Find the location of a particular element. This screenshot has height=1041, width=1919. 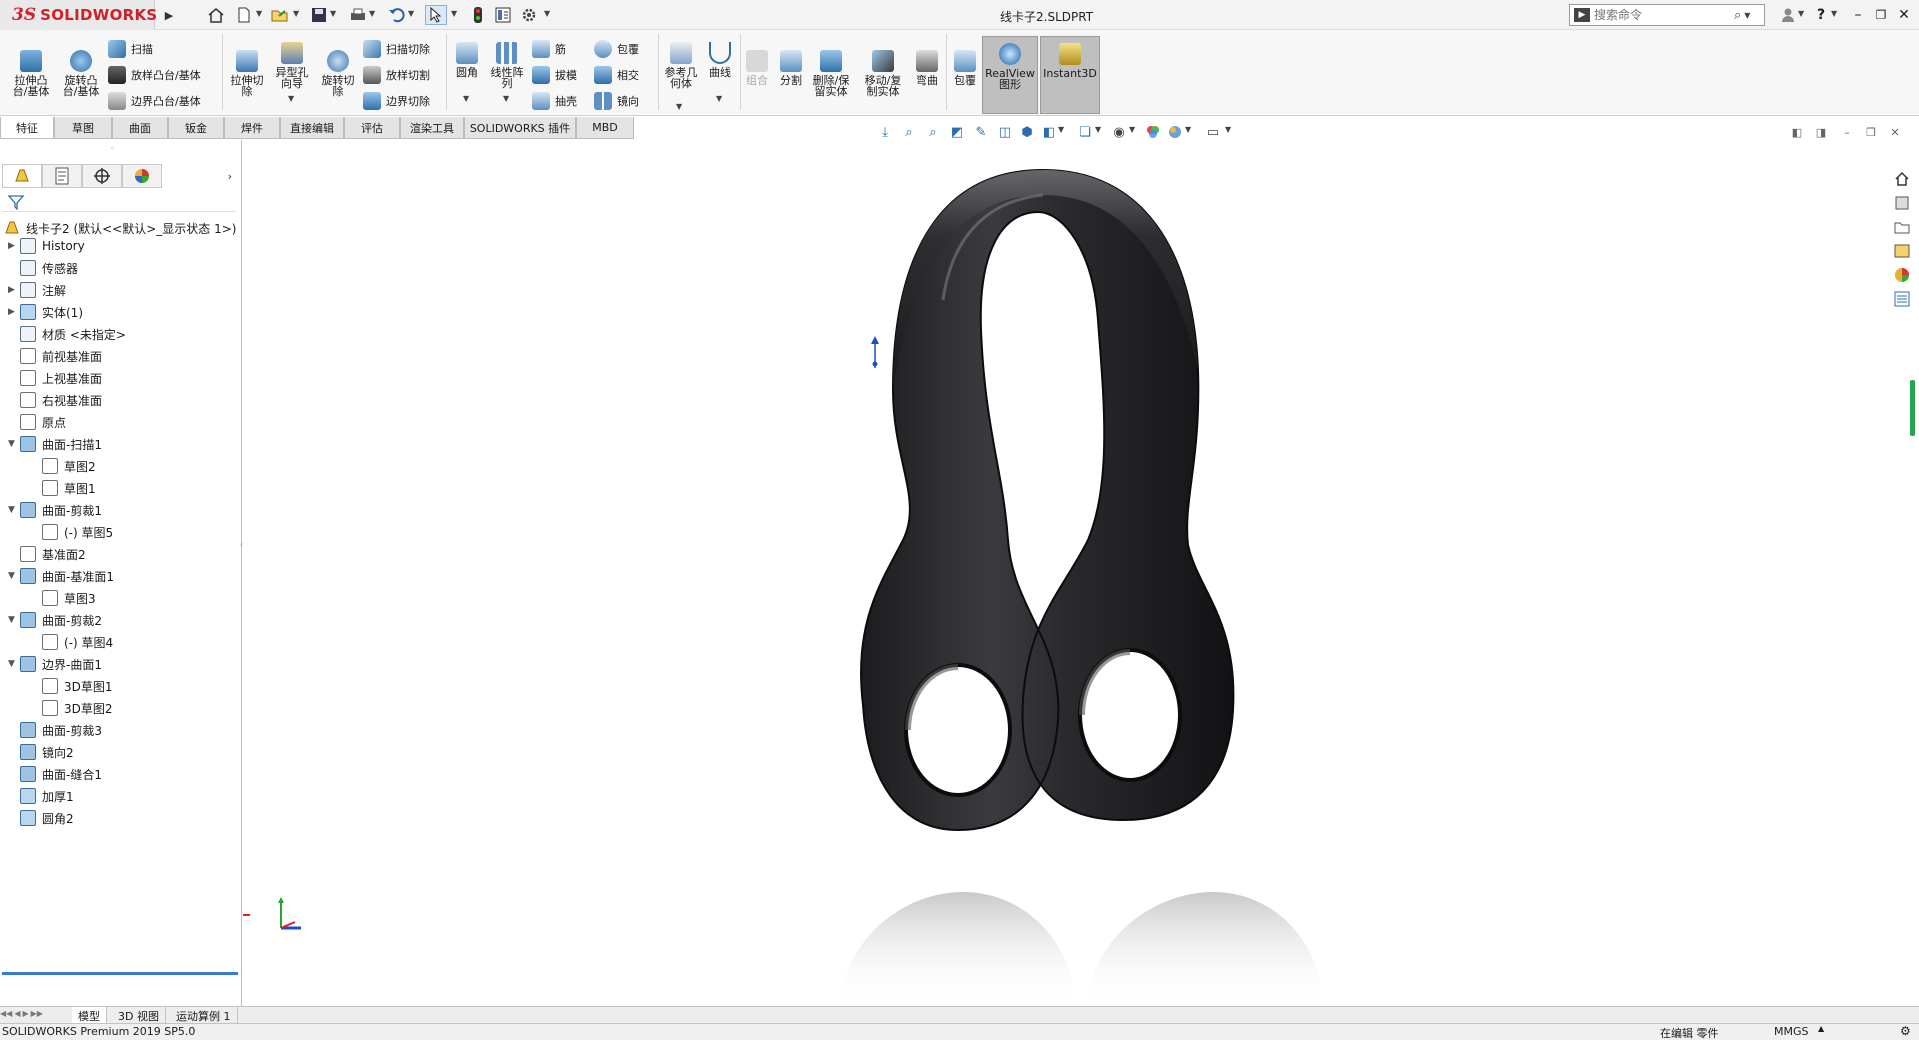

sweep-button: 扫描 is located at coordinates (130, 49).